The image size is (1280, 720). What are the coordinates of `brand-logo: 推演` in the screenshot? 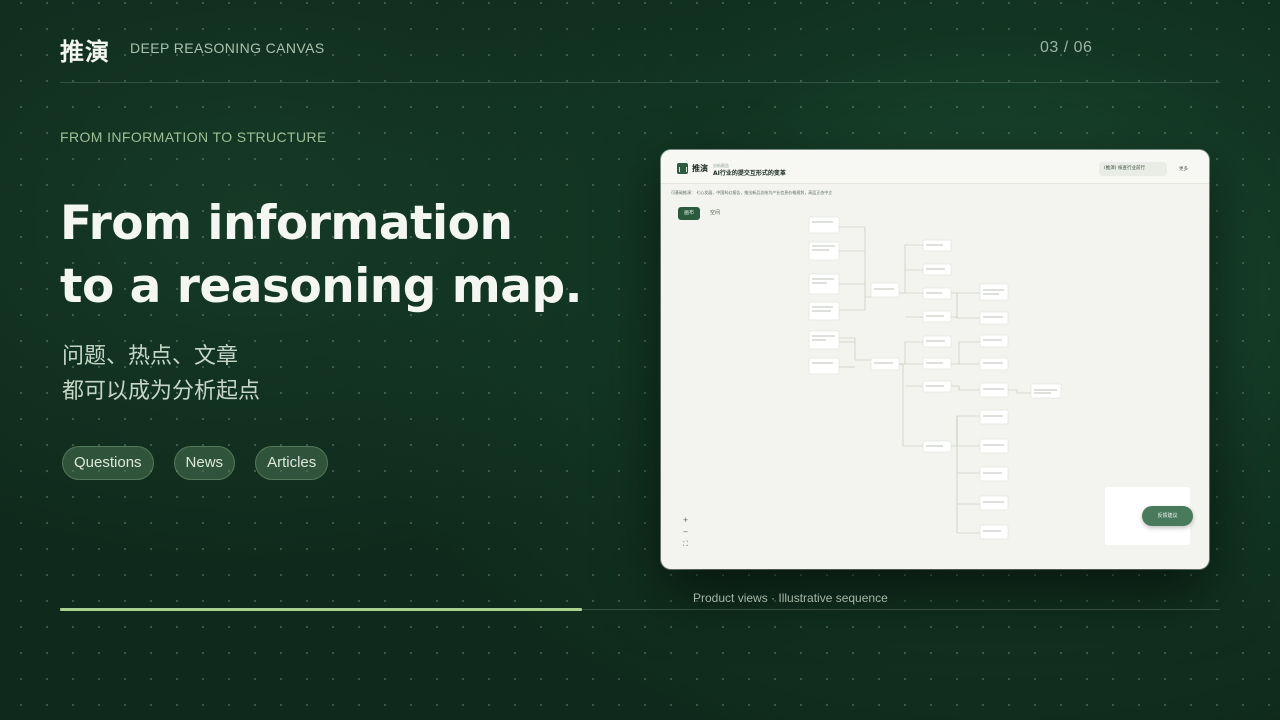 It's located at (85, 52).